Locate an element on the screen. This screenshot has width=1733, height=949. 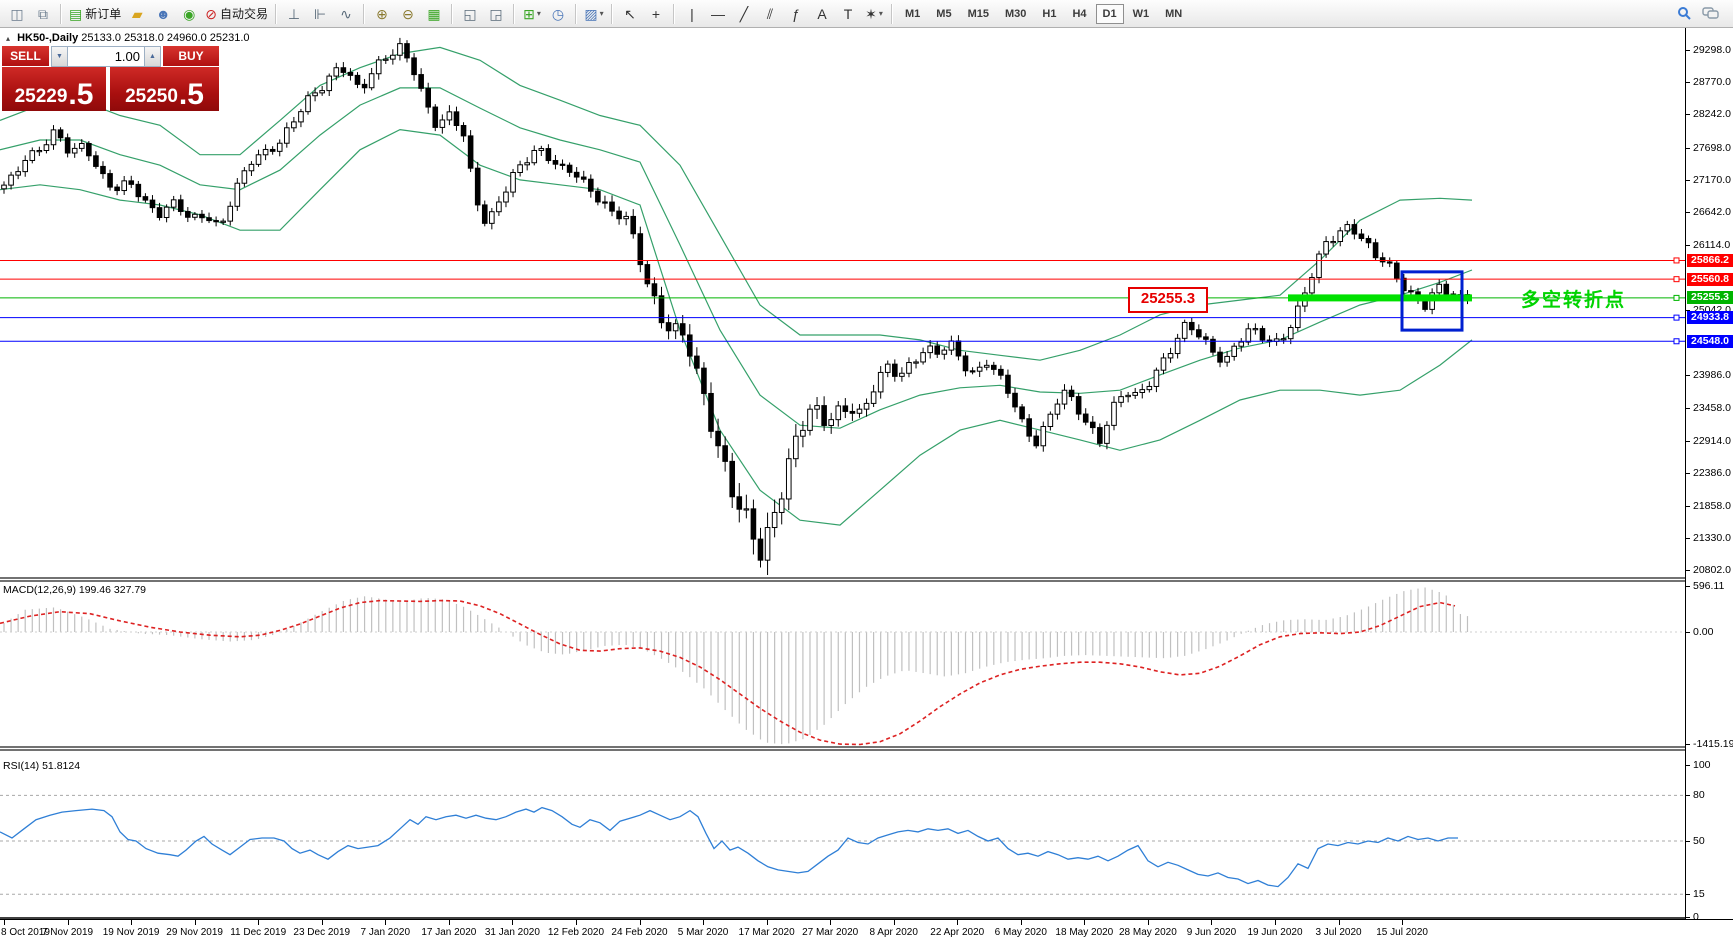
new-chart-icon: ◫ is located at coordinates (17, 13).